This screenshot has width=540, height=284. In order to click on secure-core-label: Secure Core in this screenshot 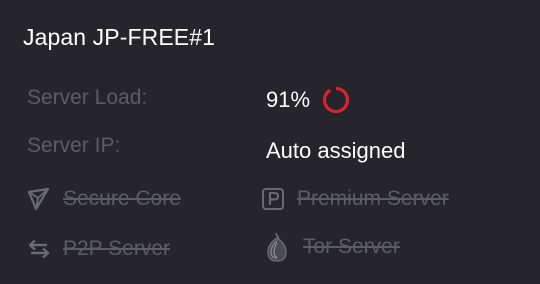, I will do `click(122, 198)`.